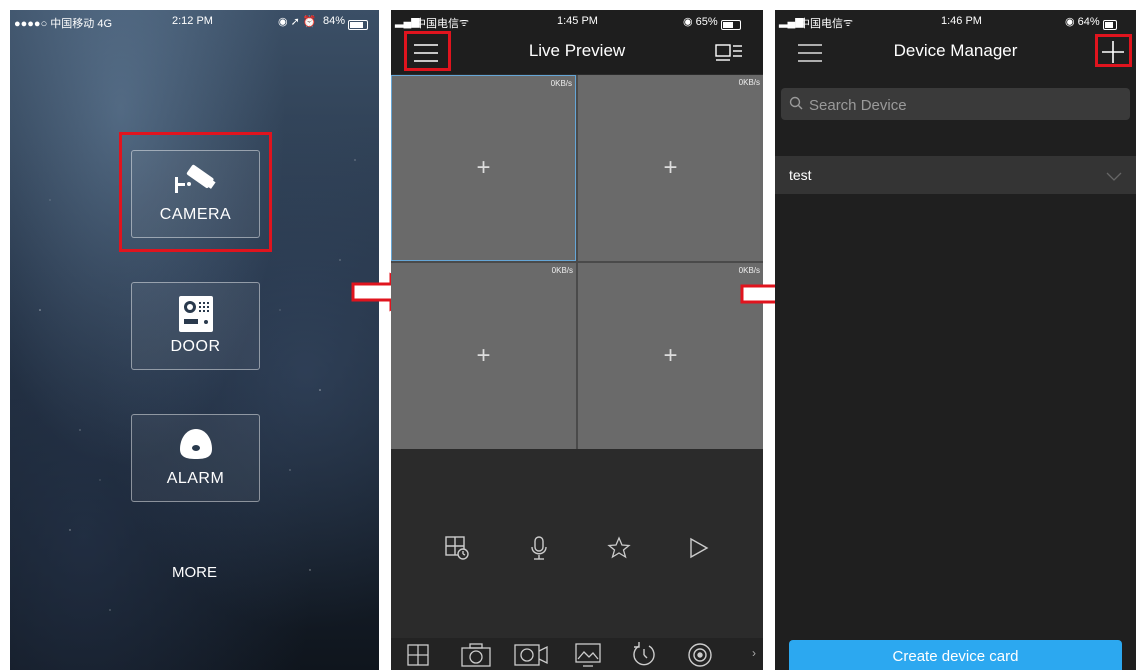 This screenshot has width=1136, height=670. I want to click on bottom-toolbar: ›, so click(577, 654).